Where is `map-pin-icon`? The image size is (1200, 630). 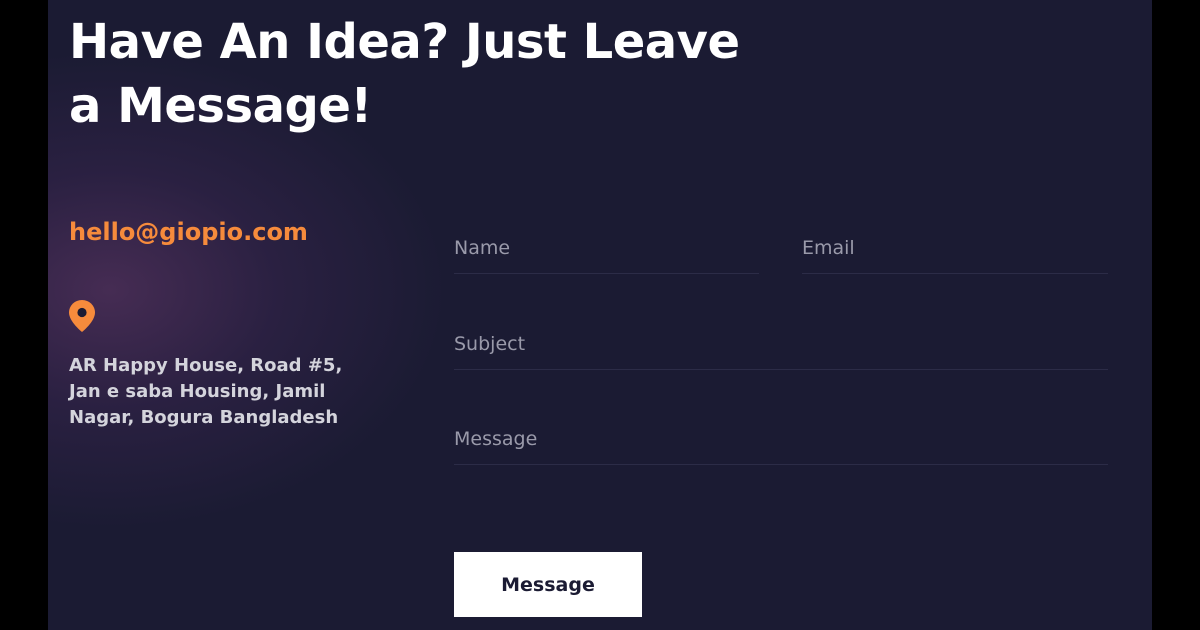
map-pin-icon is located at coordinates (82, 316).